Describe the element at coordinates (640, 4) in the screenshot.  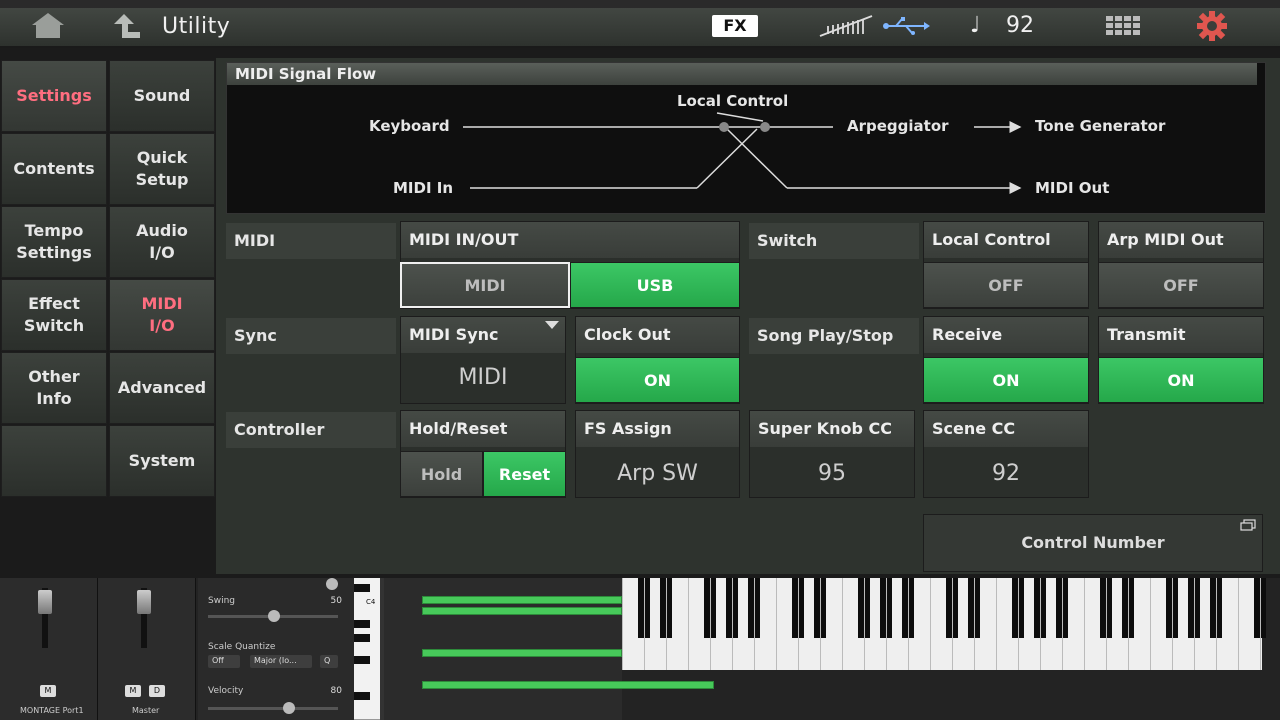
I see `host-menubar` at that location.